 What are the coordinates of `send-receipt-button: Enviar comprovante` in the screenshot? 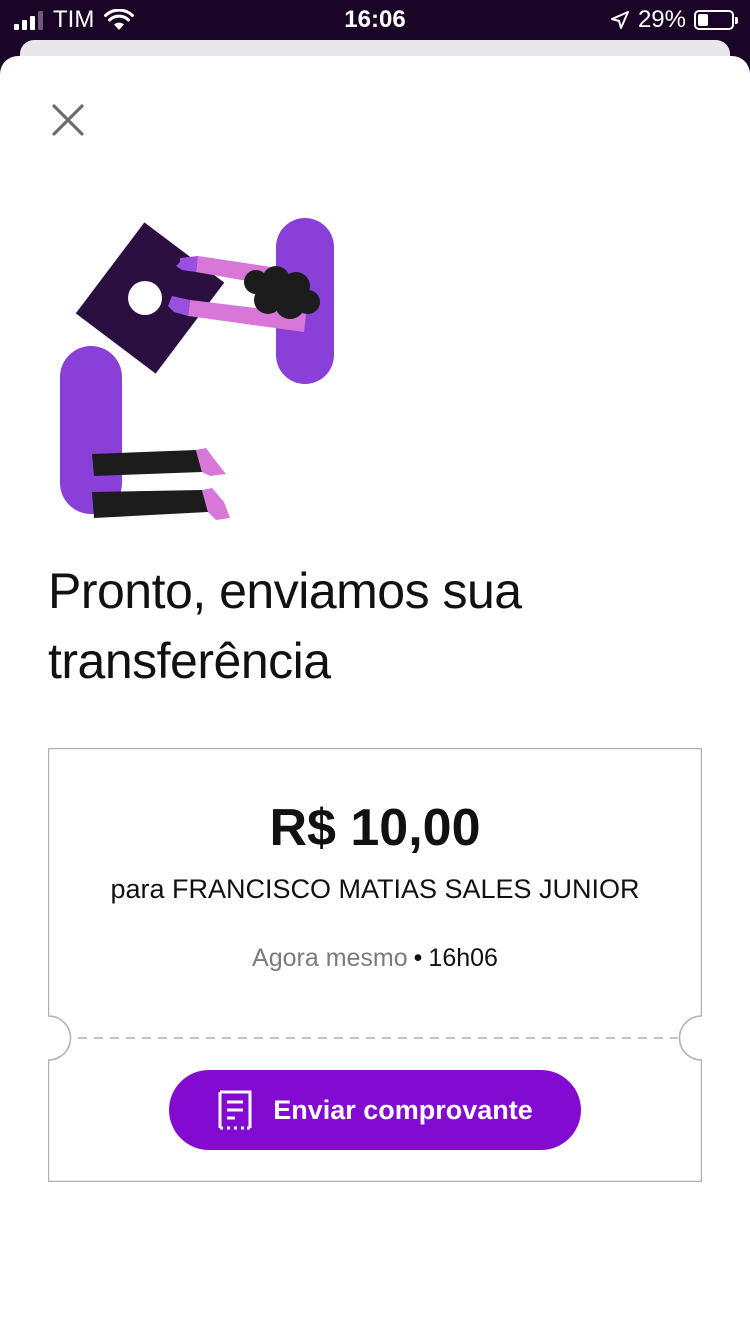 It's located at (375, 1110).